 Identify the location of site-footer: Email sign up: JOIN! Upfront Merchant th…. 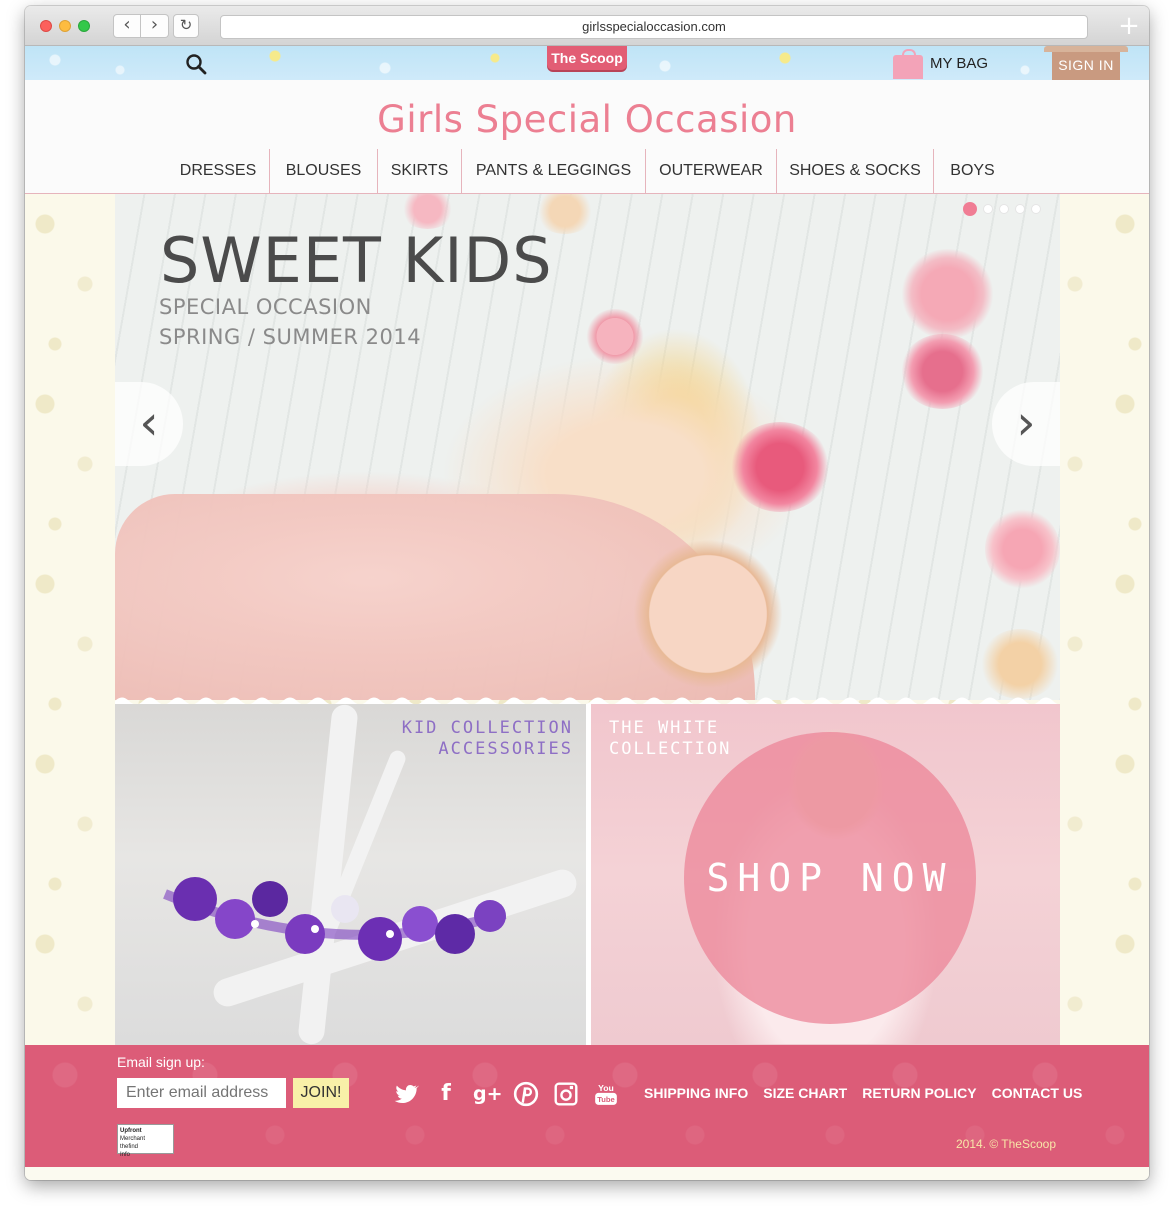
(587, 1106).